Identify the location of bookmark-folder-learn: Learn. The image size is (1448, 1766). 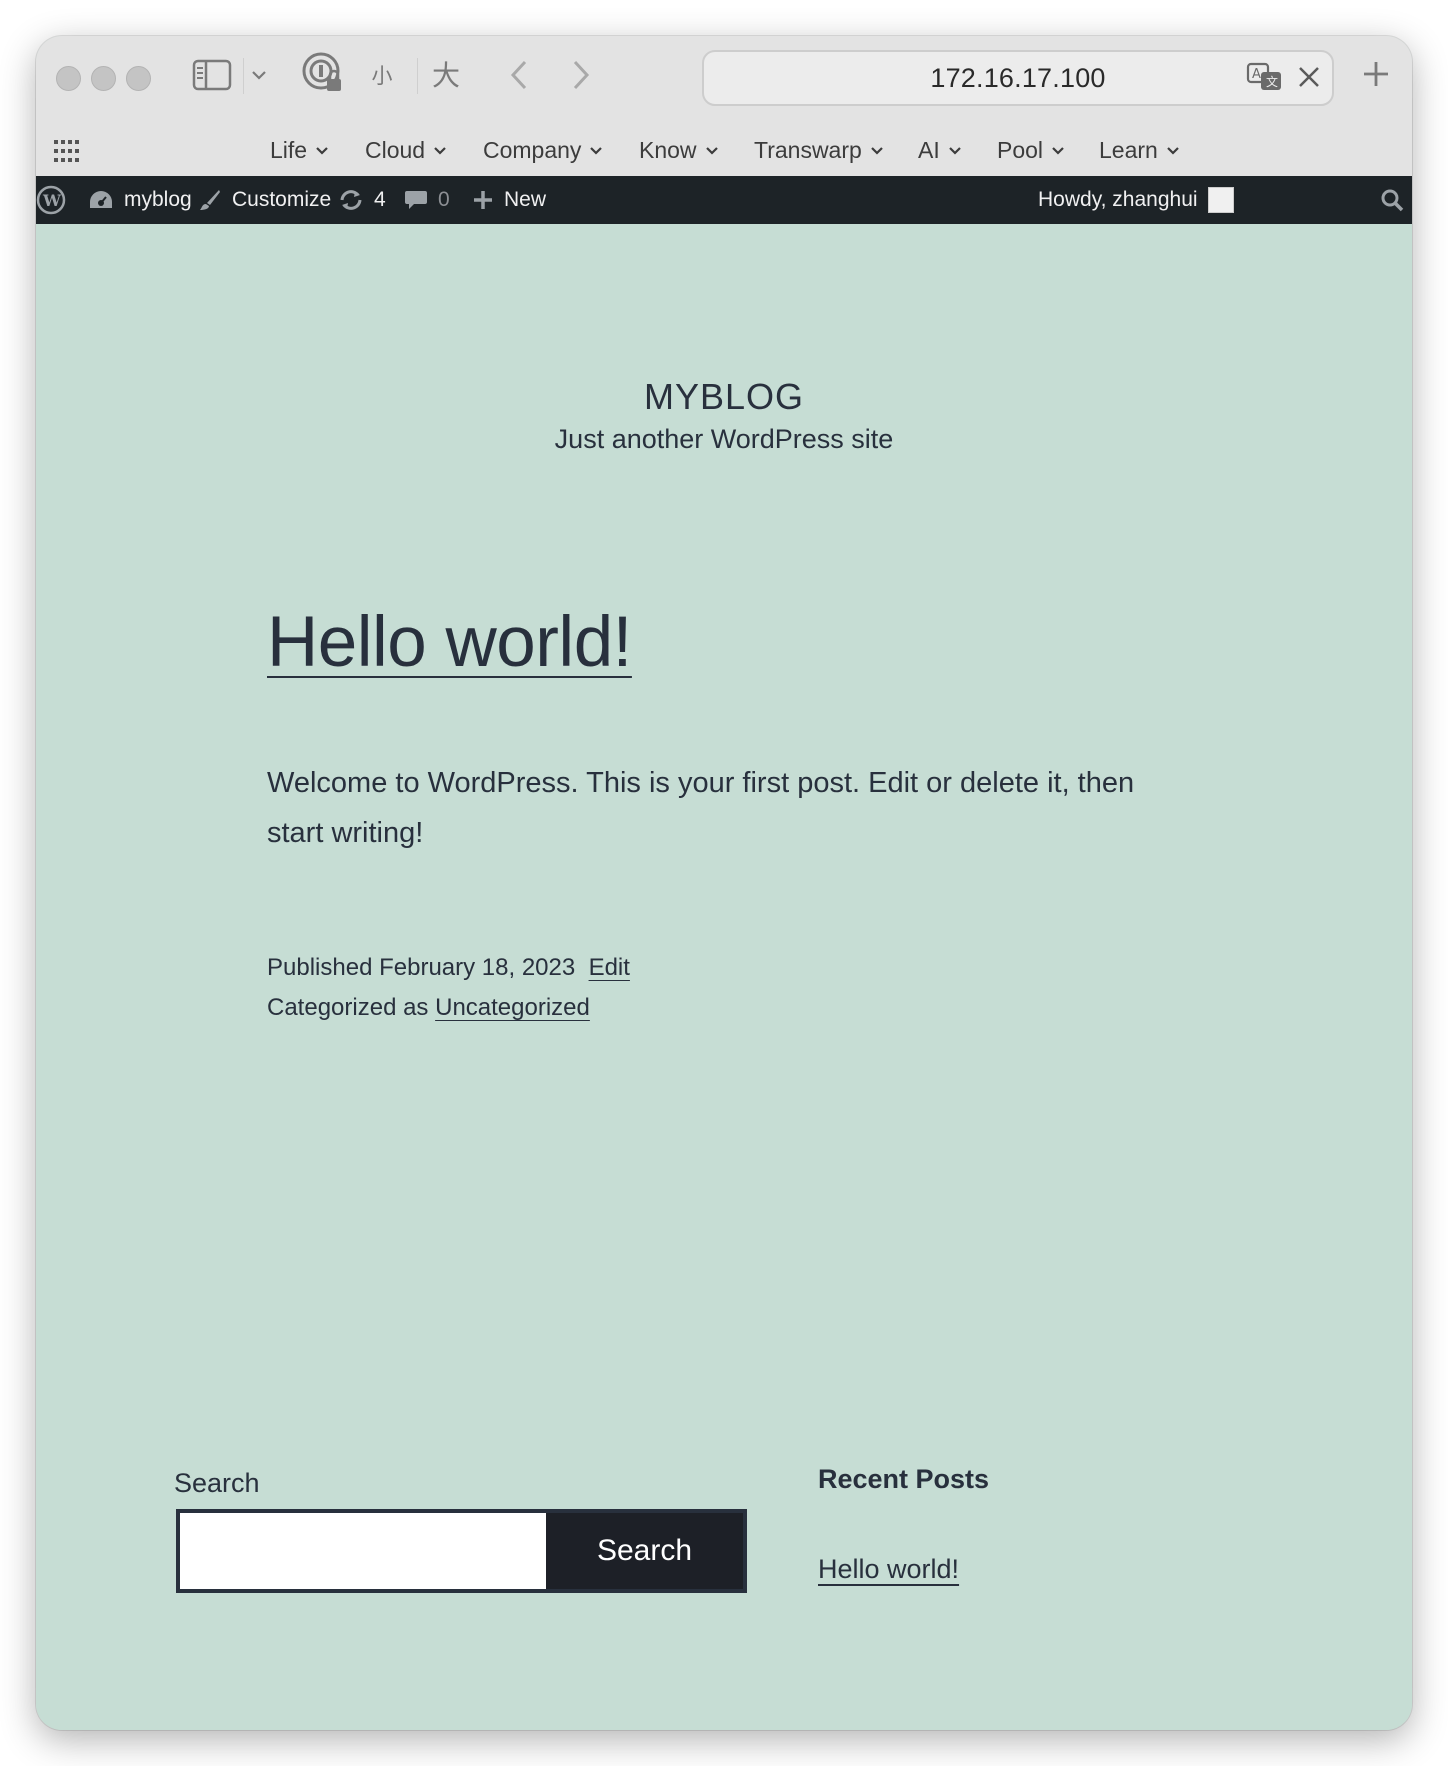
(1139, 150).